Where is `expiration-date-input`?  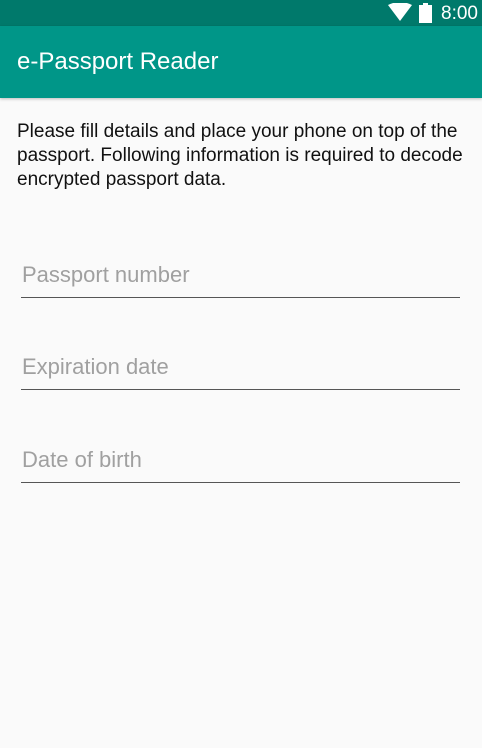
expiration-date-input is located at coordinates (240, 369).